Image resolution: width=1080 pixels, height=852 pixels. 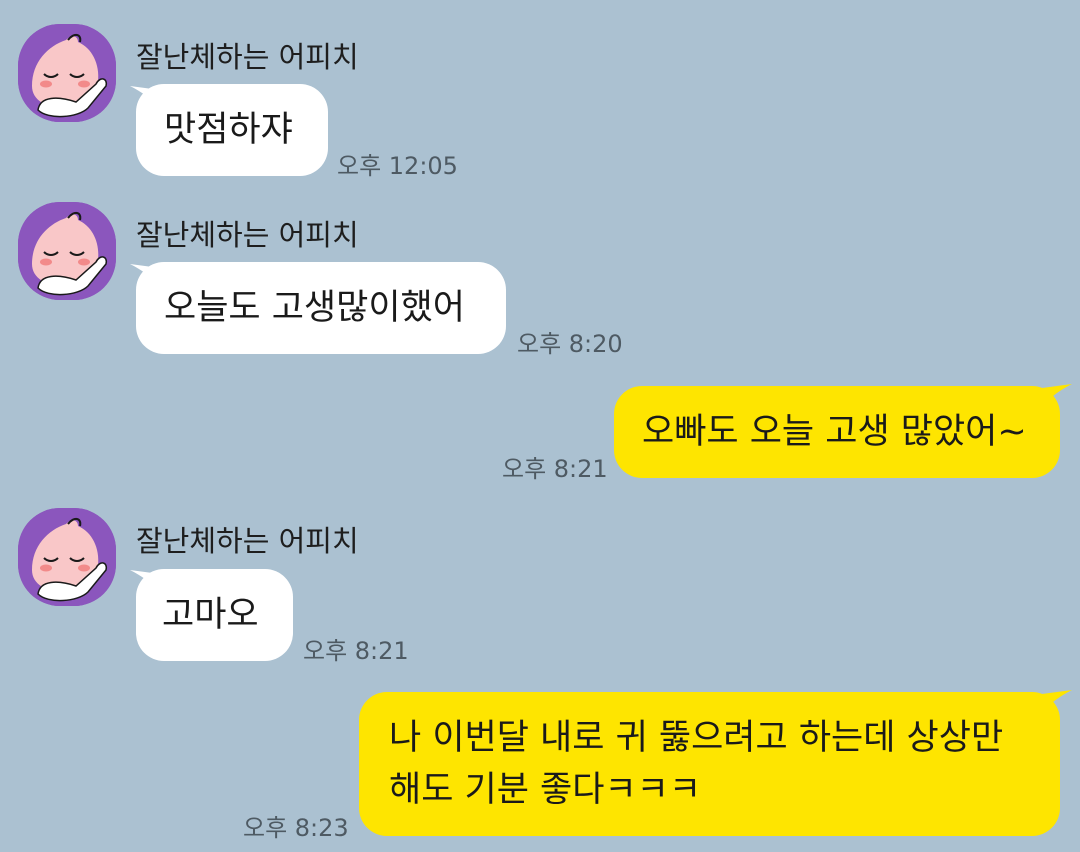 I want to click on message-bubble: 고마오, so click(x=214, y=615).